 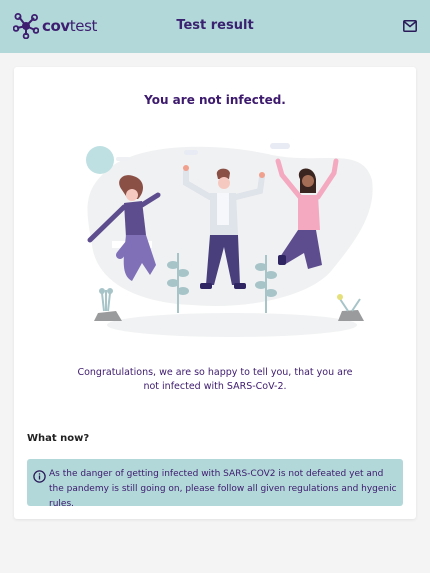 I want to click on page-title: Test result, so click(x=215, y=25).